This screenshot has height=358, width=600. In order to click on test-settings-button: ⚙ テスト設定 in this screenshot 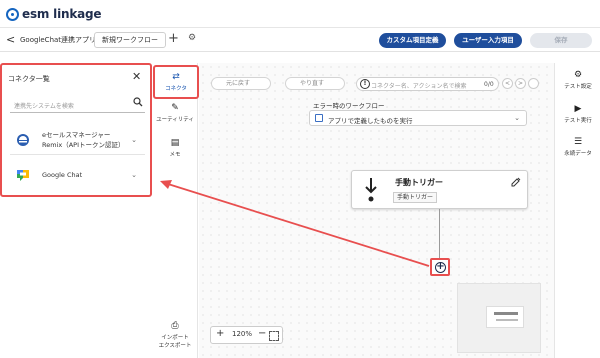, I will do `click(577, 80)`.